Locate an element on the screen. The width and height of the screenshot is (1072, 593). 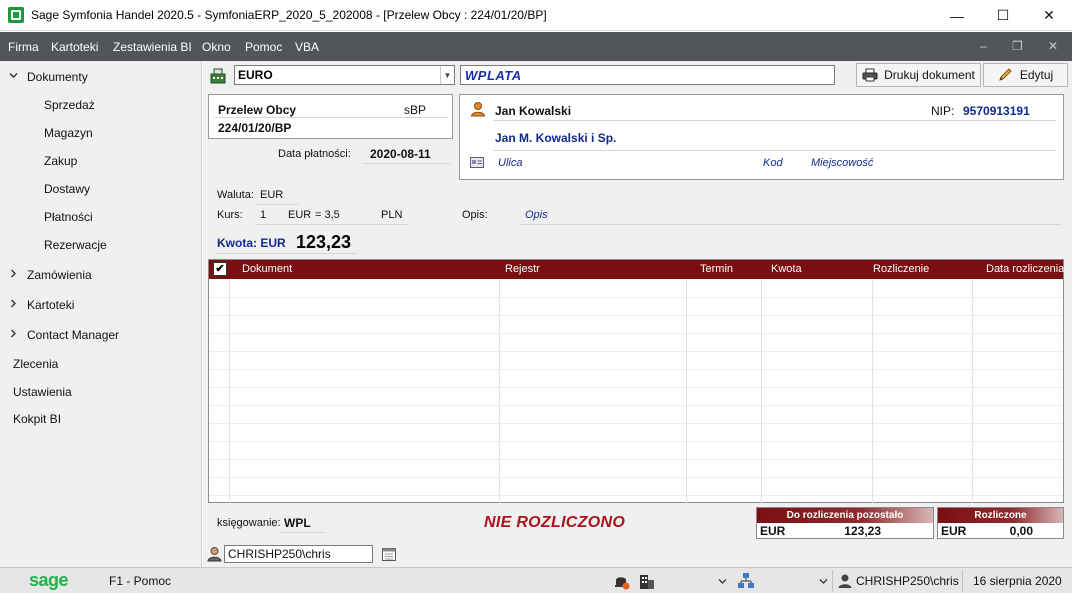
status-user: CHRISHP250\chris is located at coordinates (907, 581).